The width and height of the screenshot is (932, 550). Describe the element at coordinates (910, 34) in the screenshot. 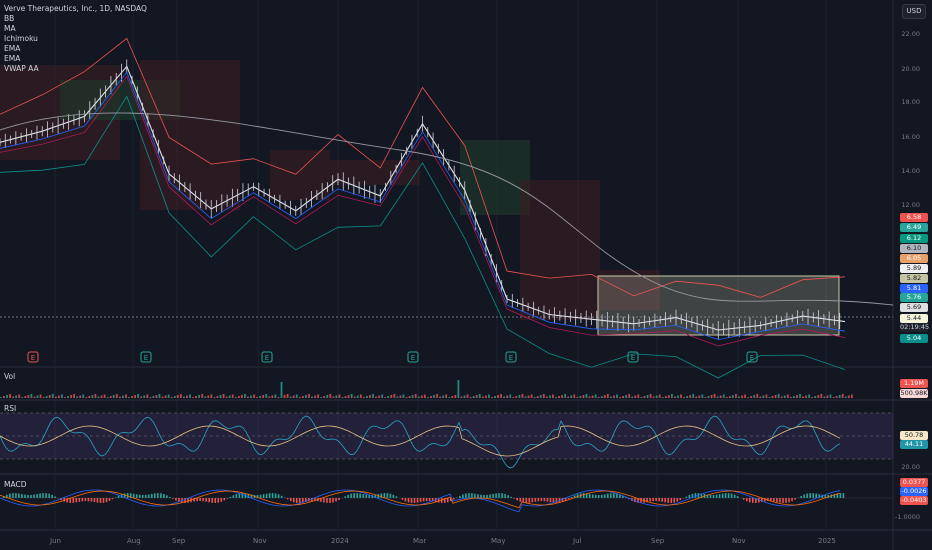

I see `price-tick: 22.00` at that location.